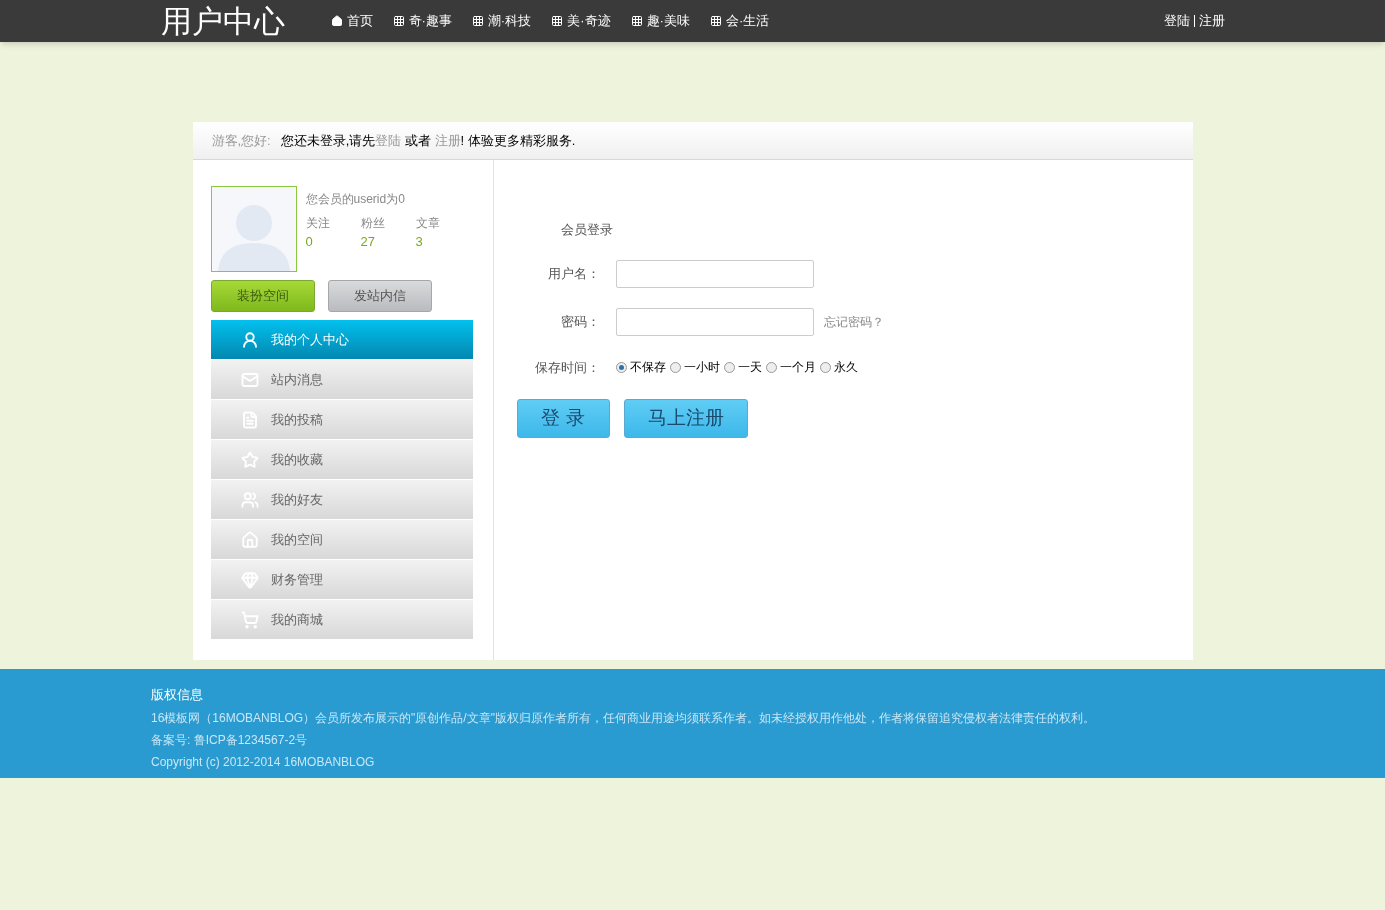 The width and height of the screenshot is (1385, 910). I want to click on menu-item: 我的空间, so click(341, 539).